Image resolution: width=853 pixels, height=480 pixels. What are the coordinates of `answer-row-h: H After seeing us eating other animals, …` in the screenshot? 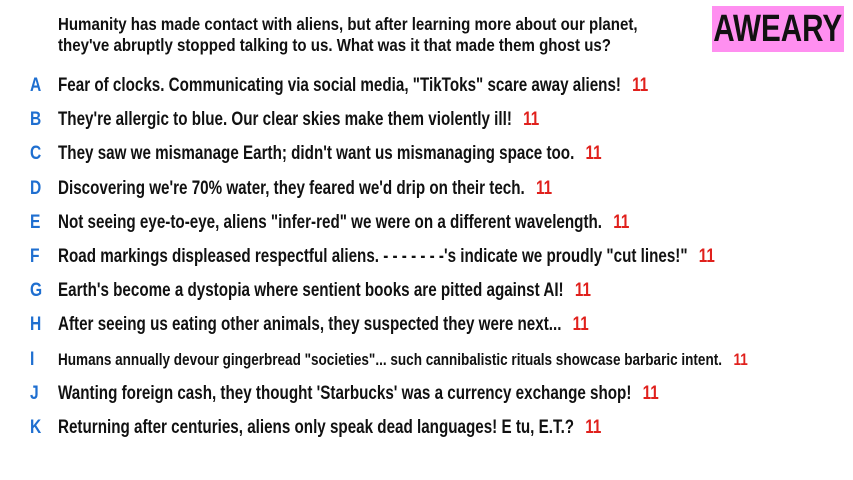 It's located at (426, 327).